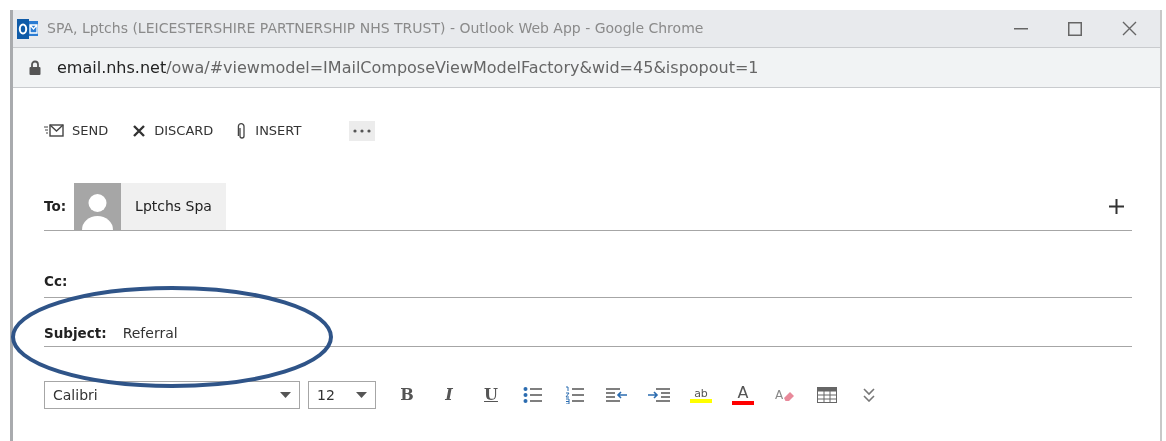 This screenshot has width=1166, height=441. What do you see at coordinates (172, 395) in the screenshot?
I see `font-dropdown: Calibri` at bounding box center [172, 395].